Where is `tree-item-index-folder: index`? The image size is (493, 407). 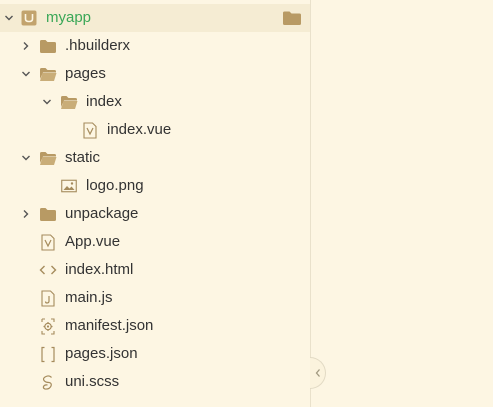
tree-item-index-folder: index is located at coordinates (155, 102).